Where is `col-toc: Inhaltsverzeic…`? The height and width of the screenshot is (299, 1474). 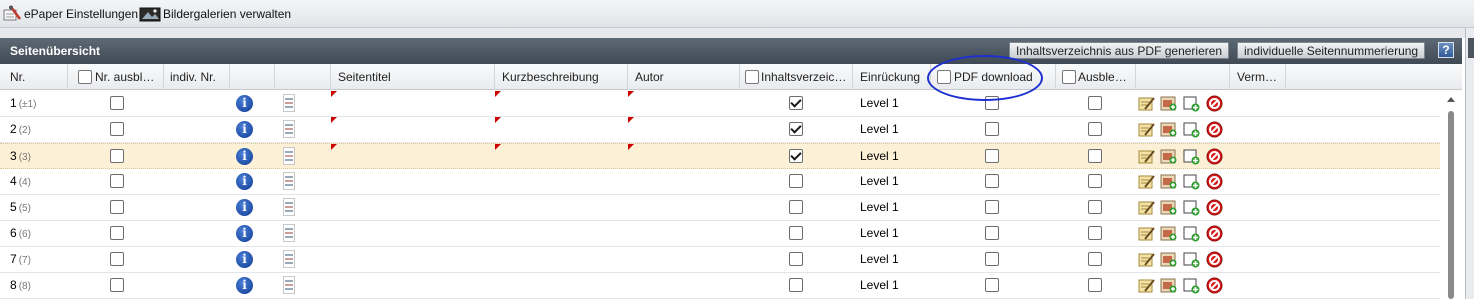
col-toc: Inhaltsverzeic… is located at coordinates (796, 77).